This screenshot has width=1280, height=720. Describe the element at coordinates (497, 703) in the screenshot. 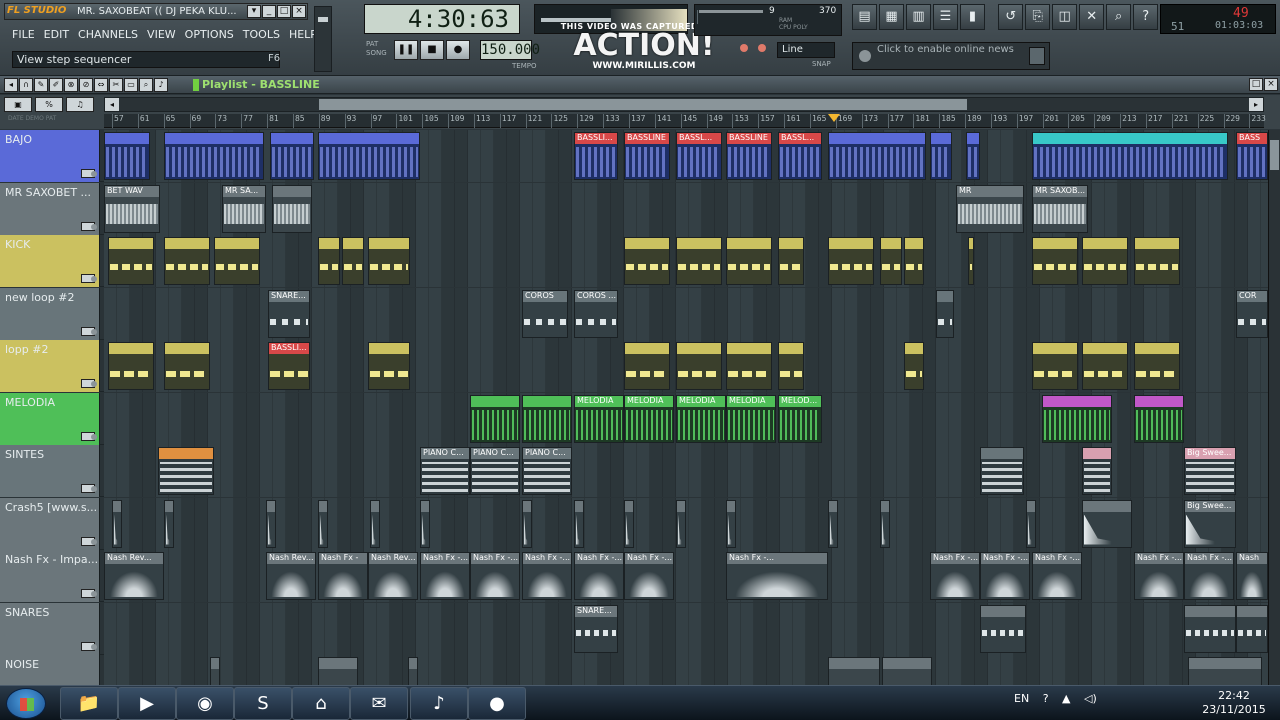

I see `action-recorder-icon: ●` at that location.